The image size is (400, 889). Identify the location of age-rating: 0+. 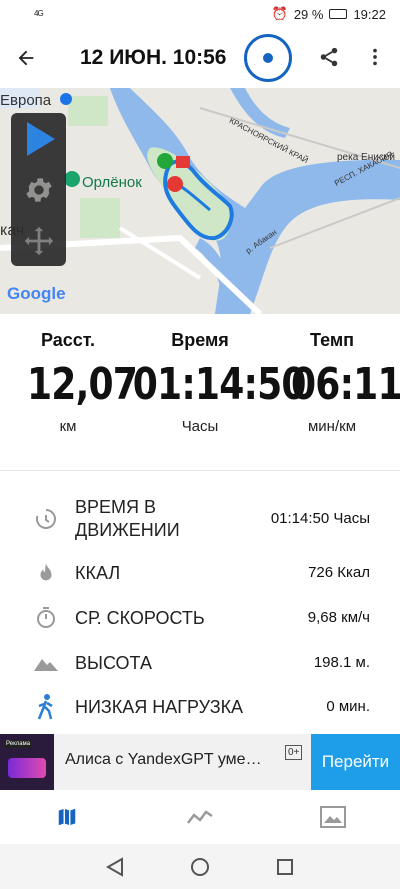
(294, 752).